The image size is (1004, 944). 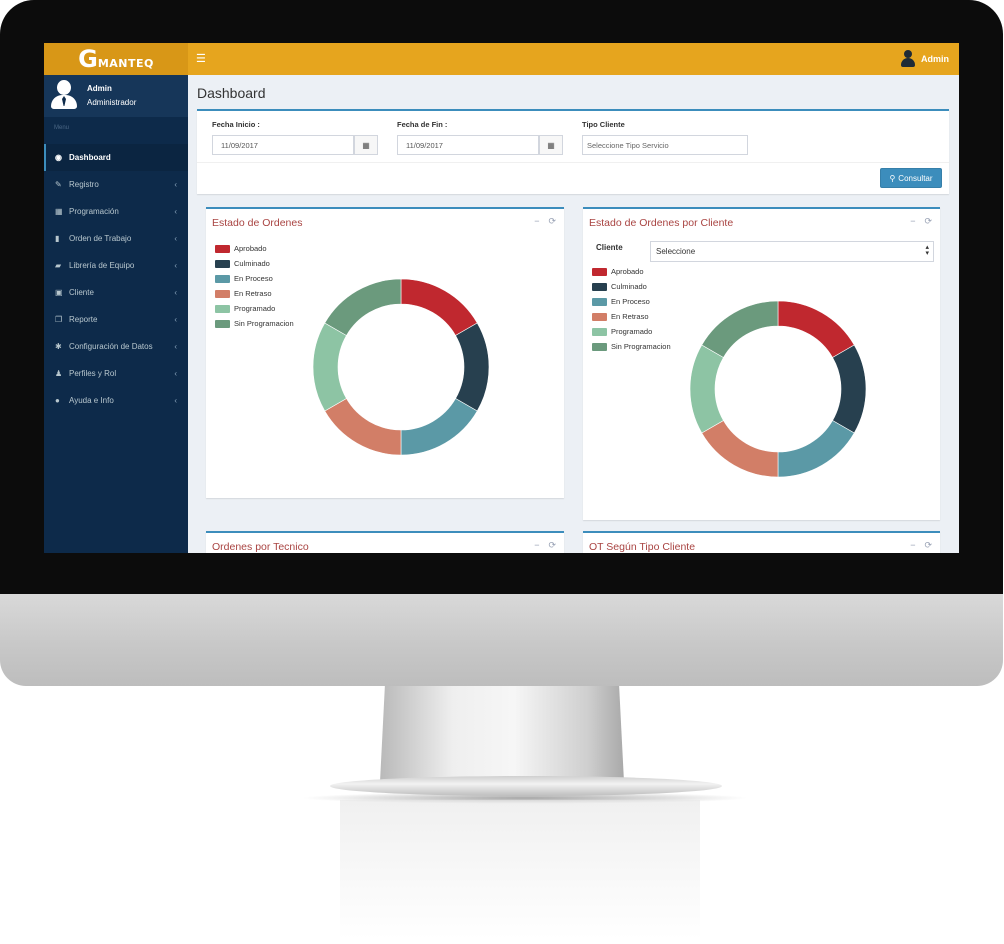 I want to click on legend-item: Aprobado, so click(x=631, y=271).